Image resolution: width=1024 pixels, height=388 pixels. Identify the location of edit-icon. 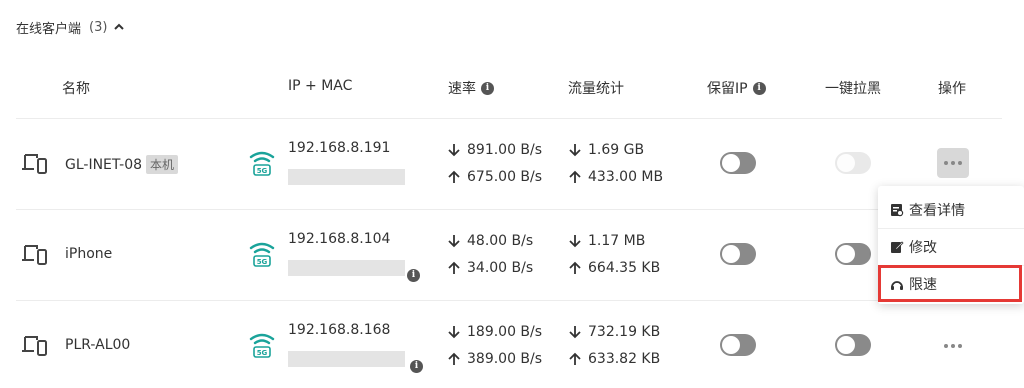
(897, 247).